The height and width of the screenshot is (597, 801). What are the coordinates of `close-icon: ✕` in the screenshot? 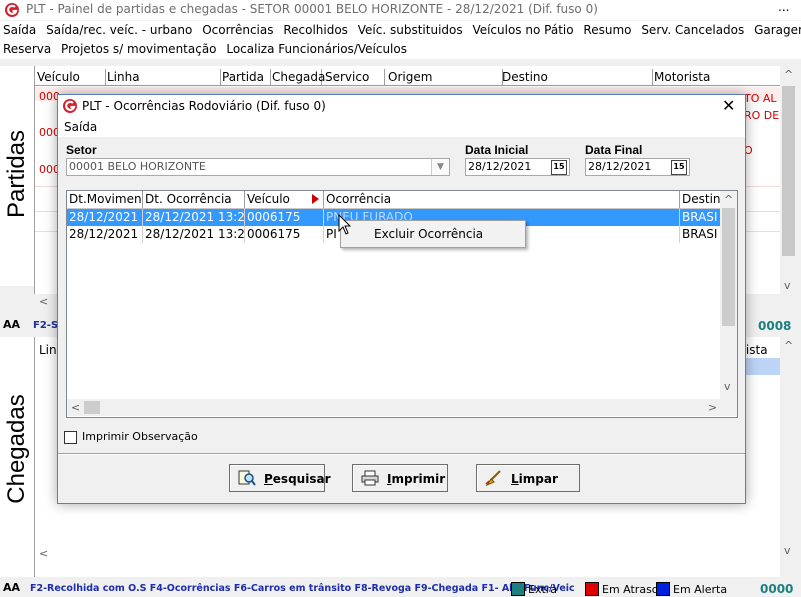 It's located at (728, 105).